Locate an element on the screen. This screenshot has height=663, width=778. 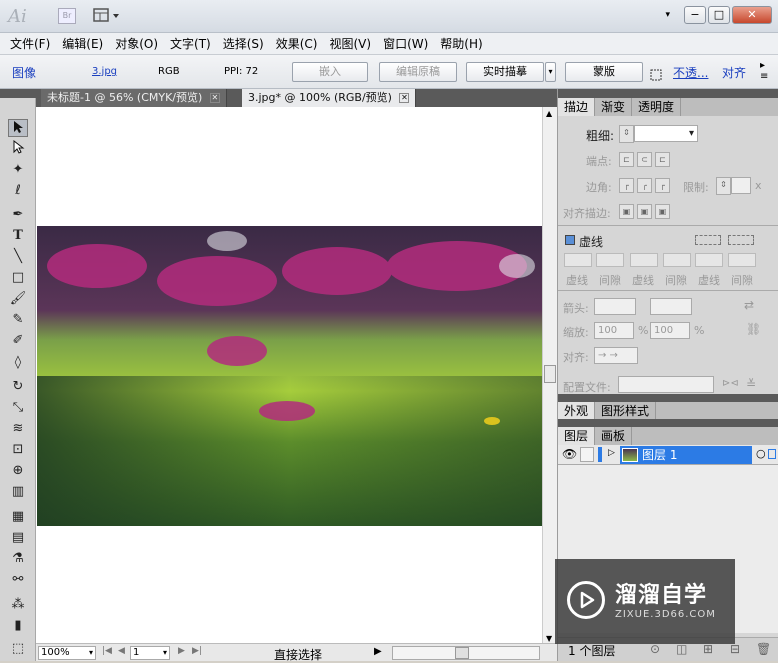
scale-tool-icon: ⤡ is located at coordinates (18, 408).